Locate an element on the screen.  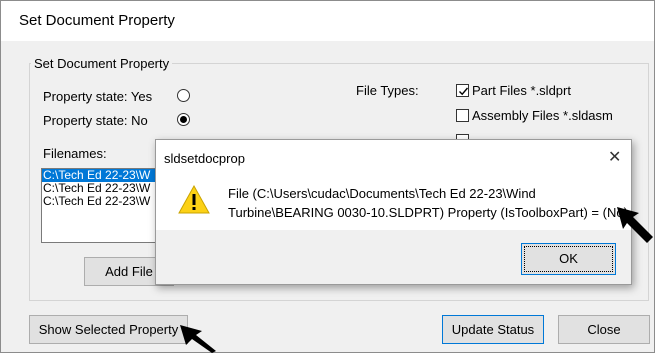
close-icon: ✕ is located at coordinates (614, 157).